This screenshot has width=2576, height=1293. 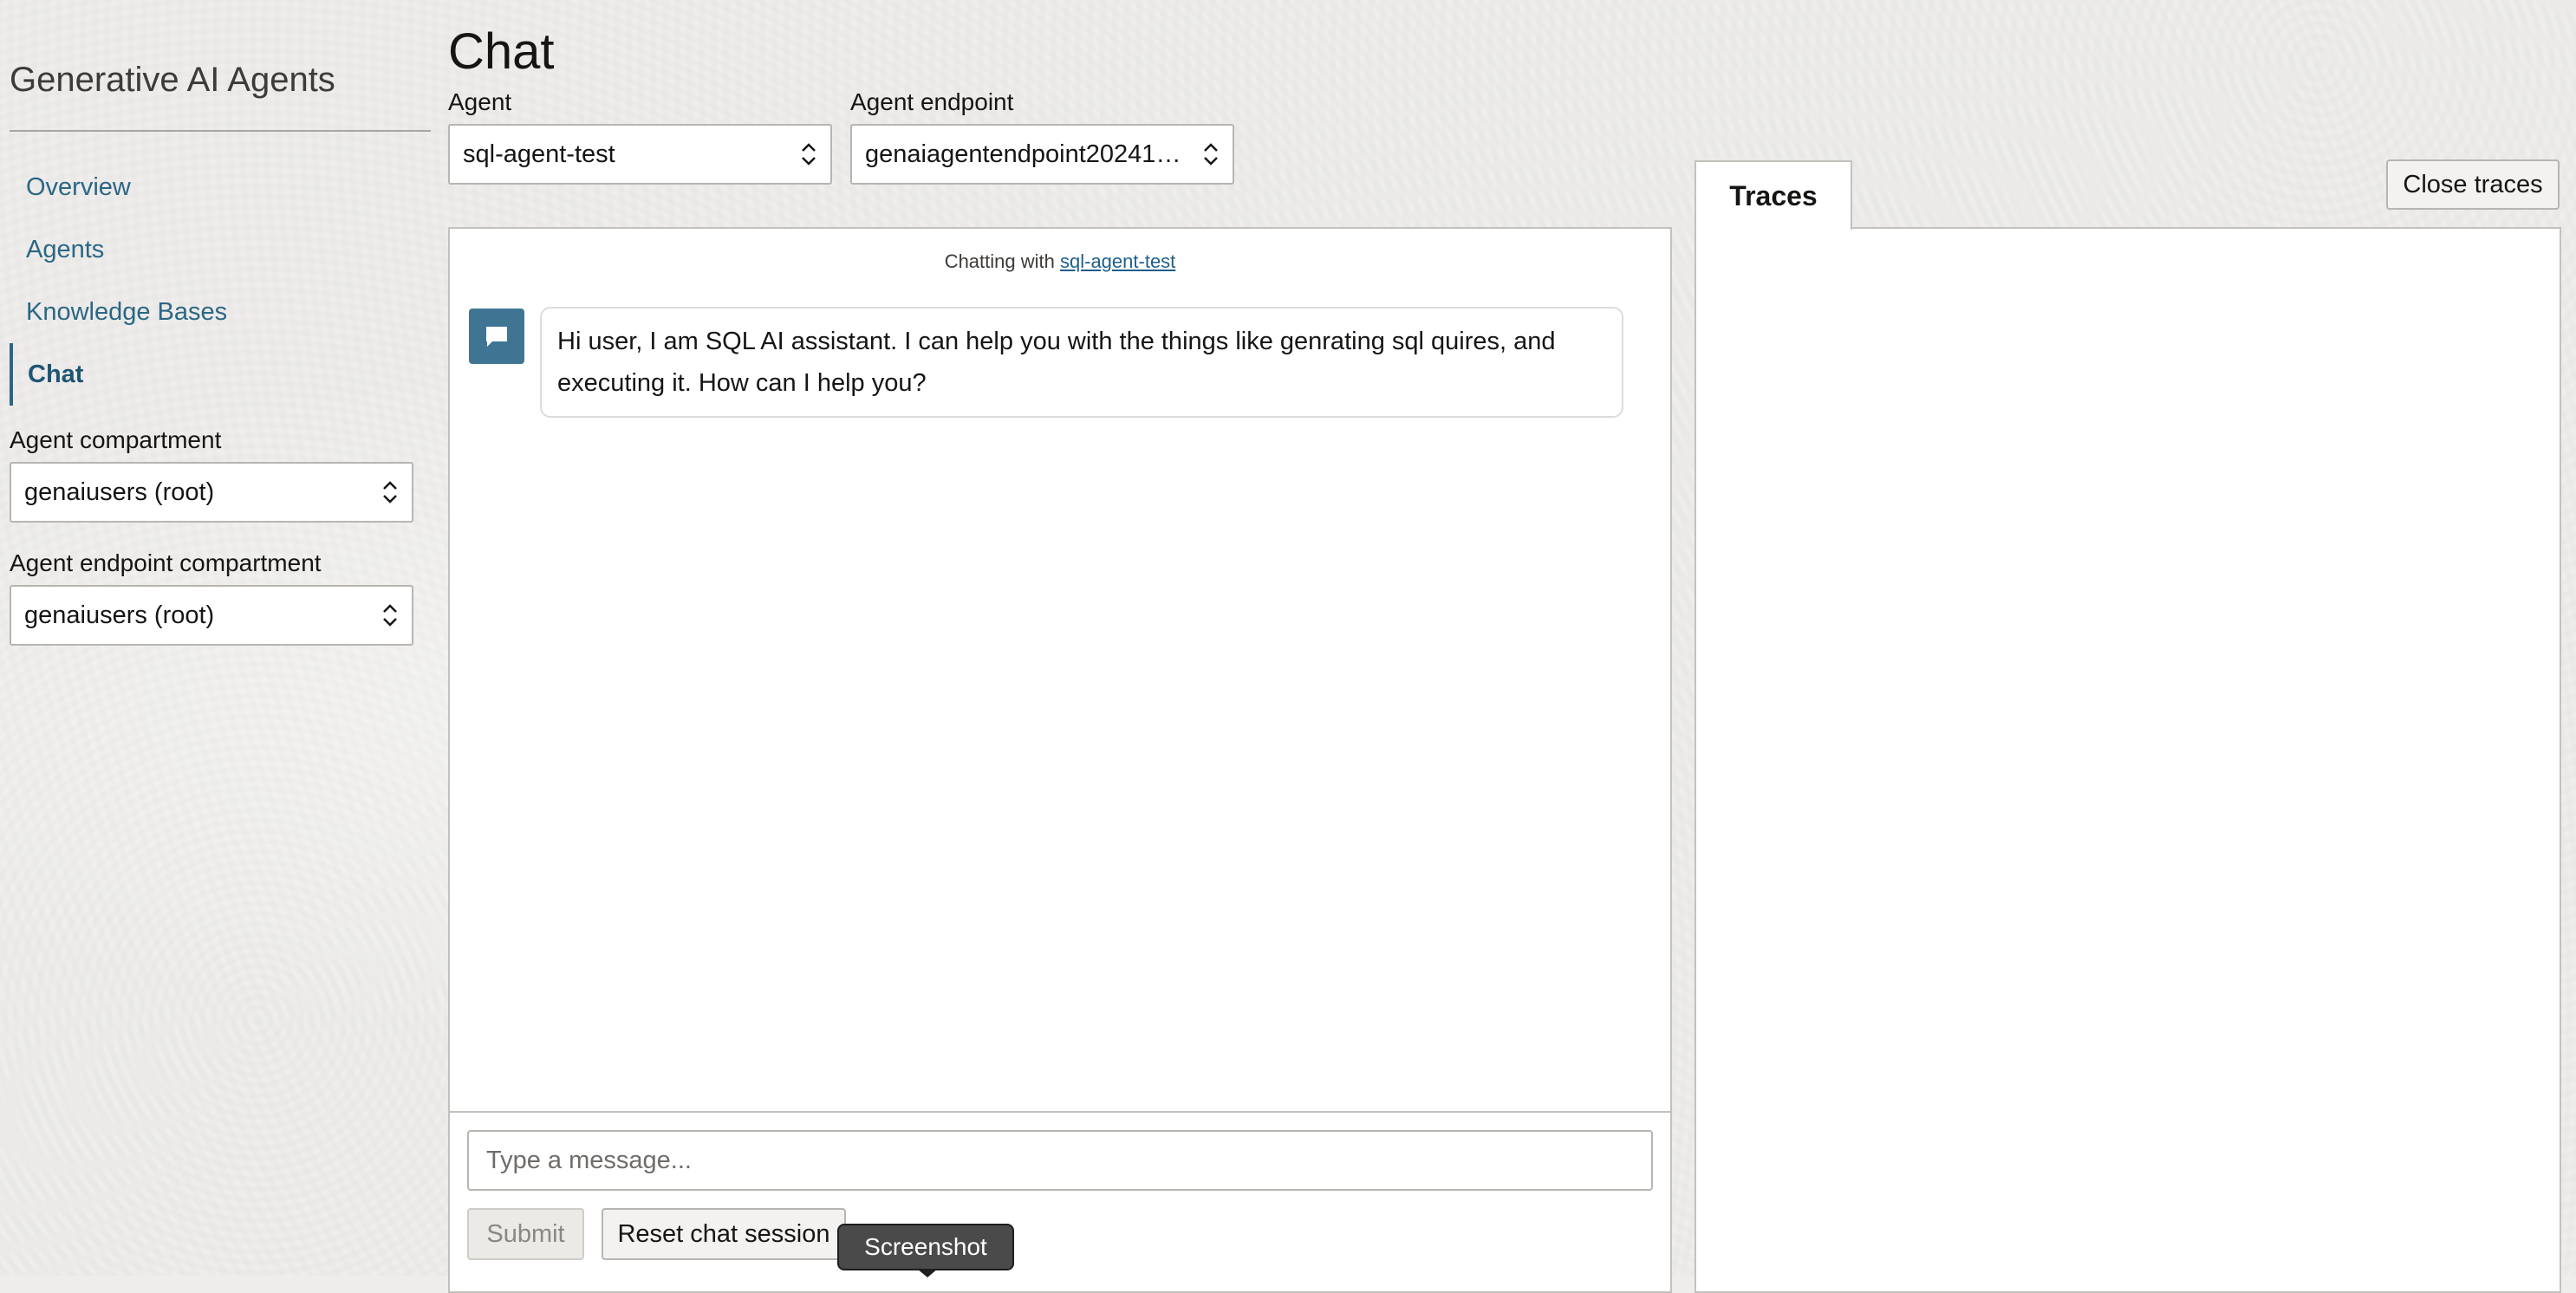 I want to click on sidebar-item-chat: Chat, so click(x=220, y=374).